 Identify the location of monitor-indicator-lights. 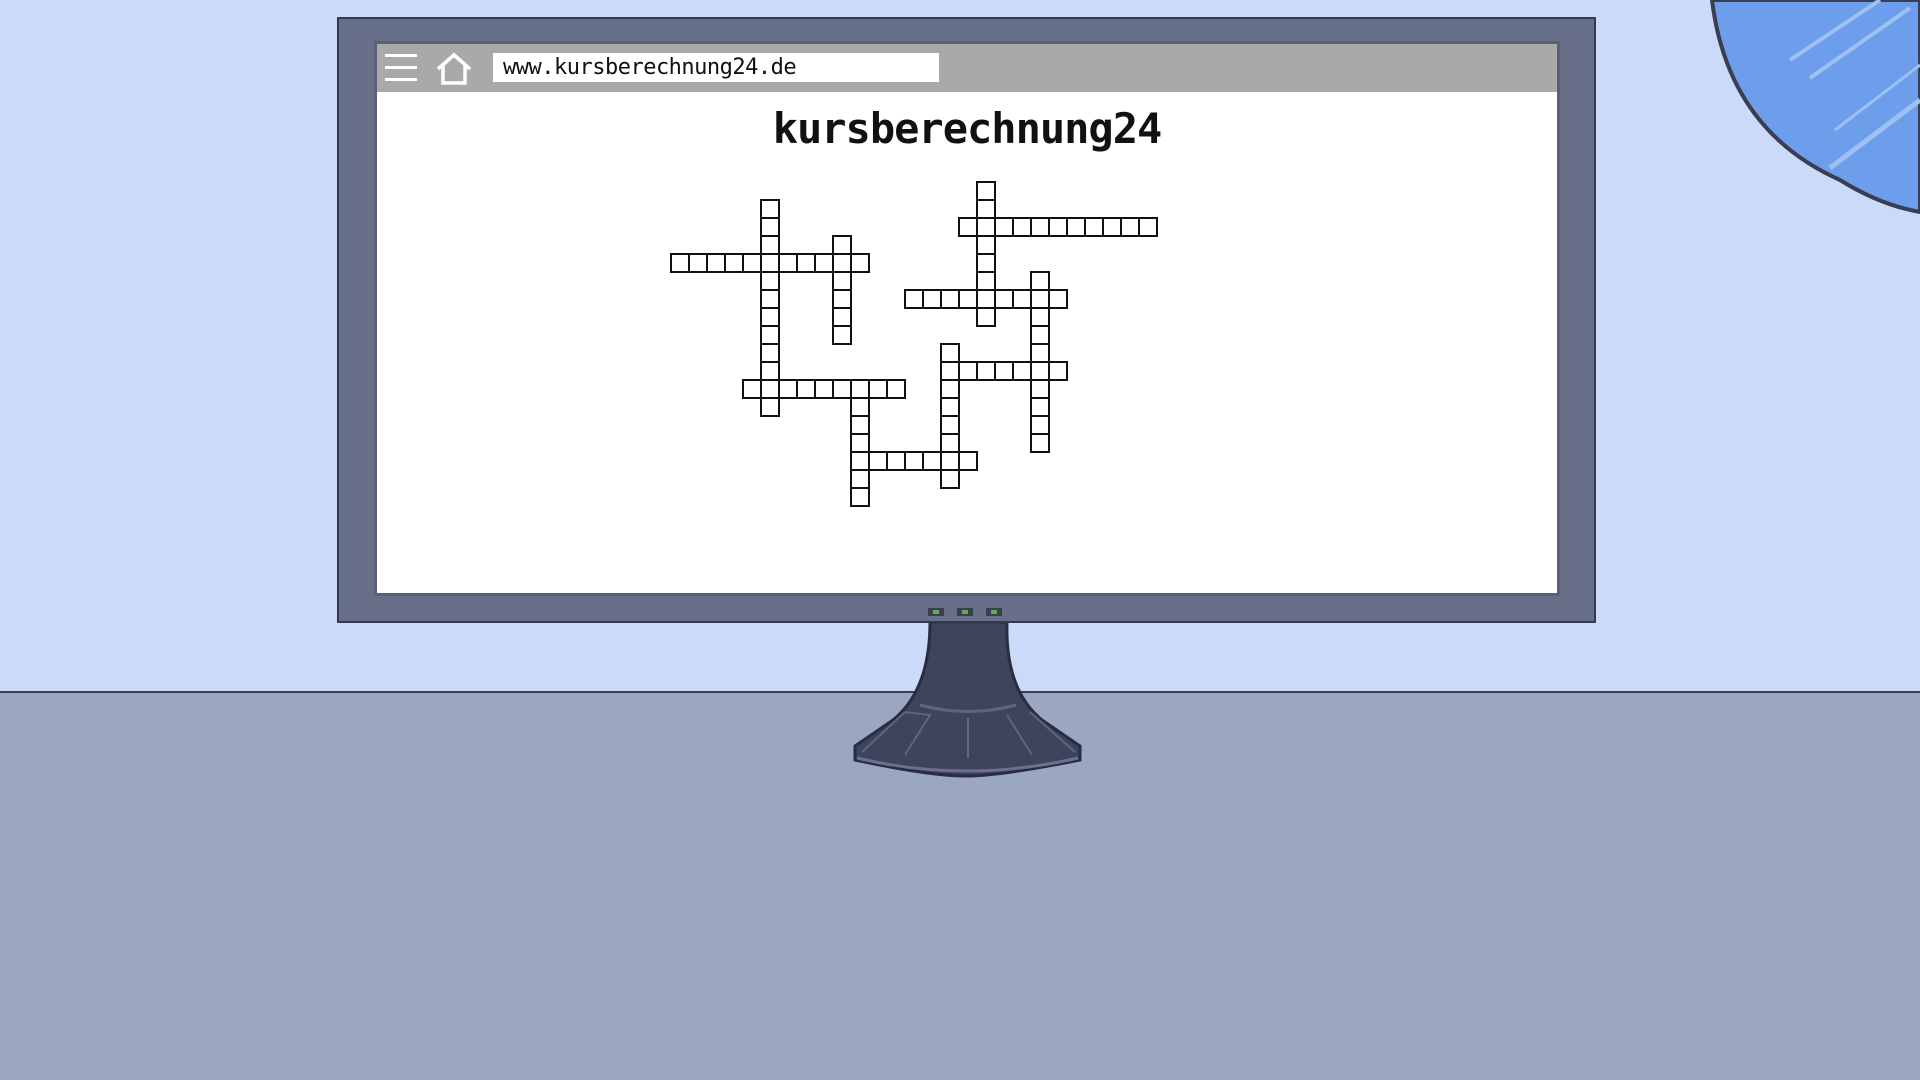
(965, 612).